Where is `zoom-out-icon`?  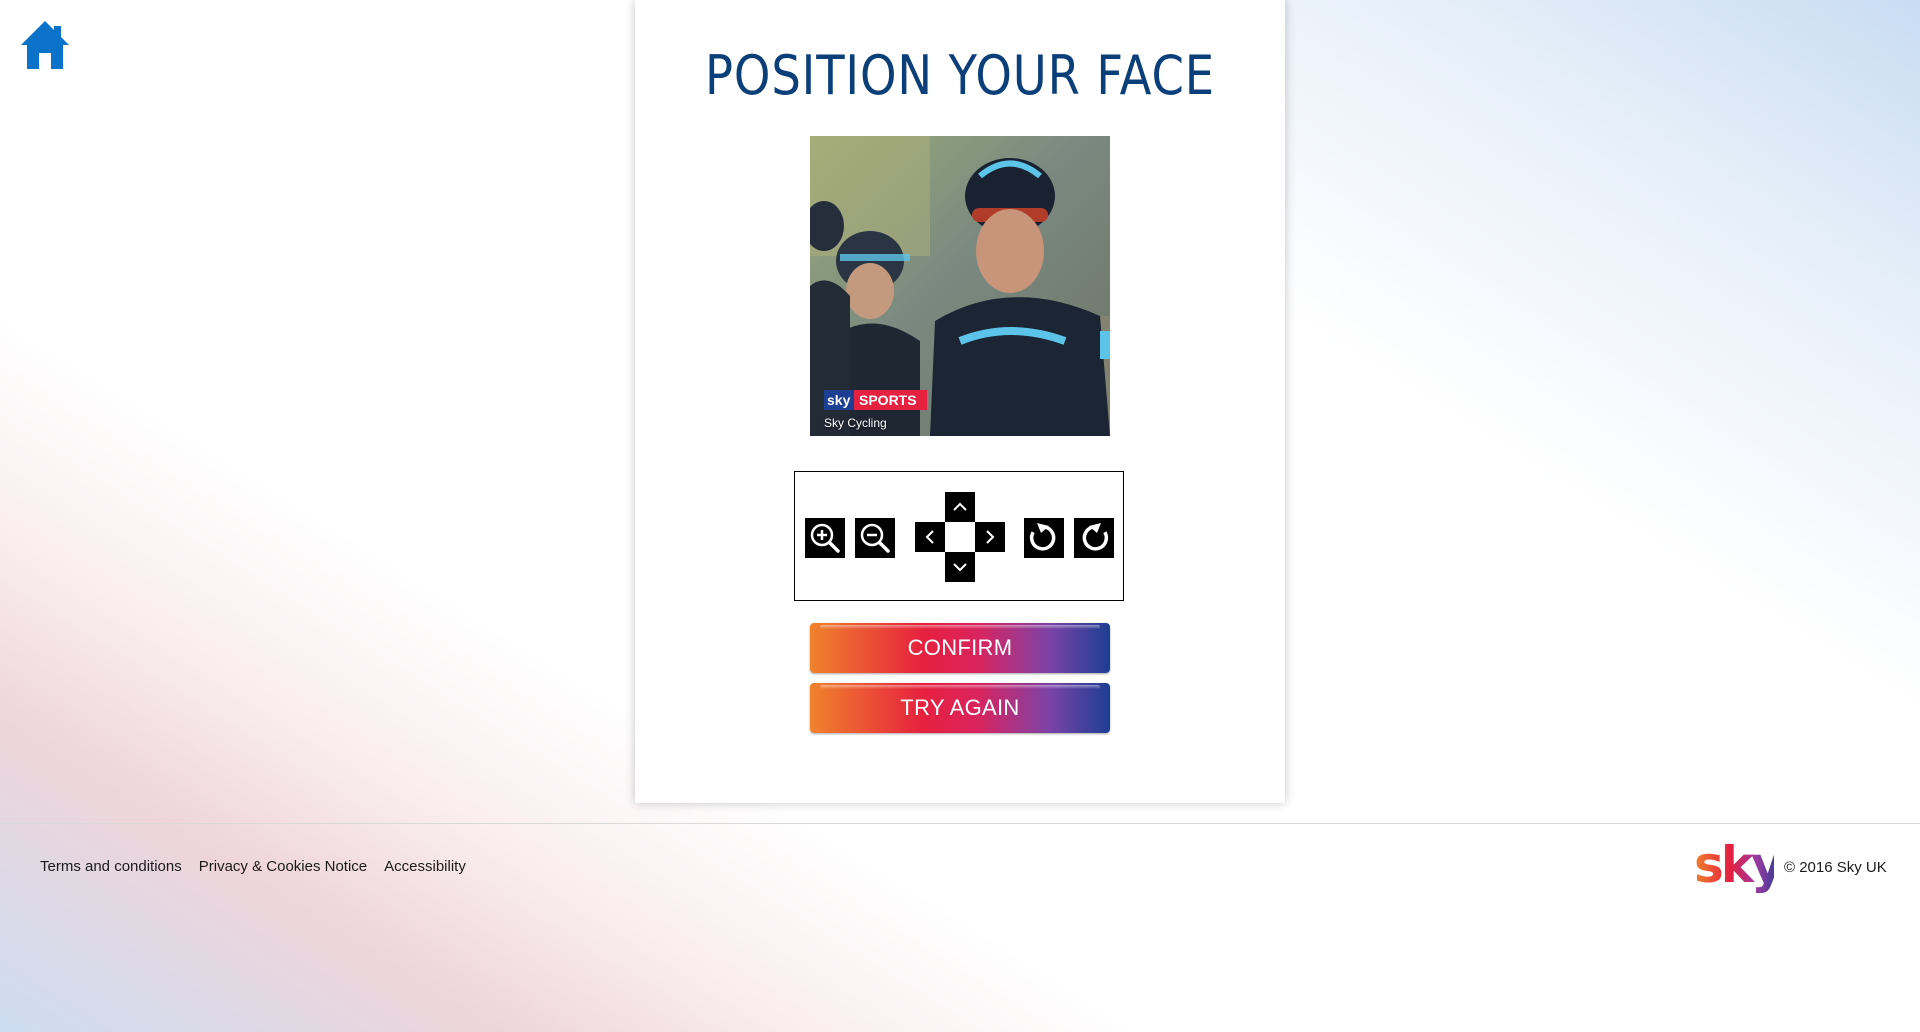
zoom-out-icon is located at coordinates (875, 538).